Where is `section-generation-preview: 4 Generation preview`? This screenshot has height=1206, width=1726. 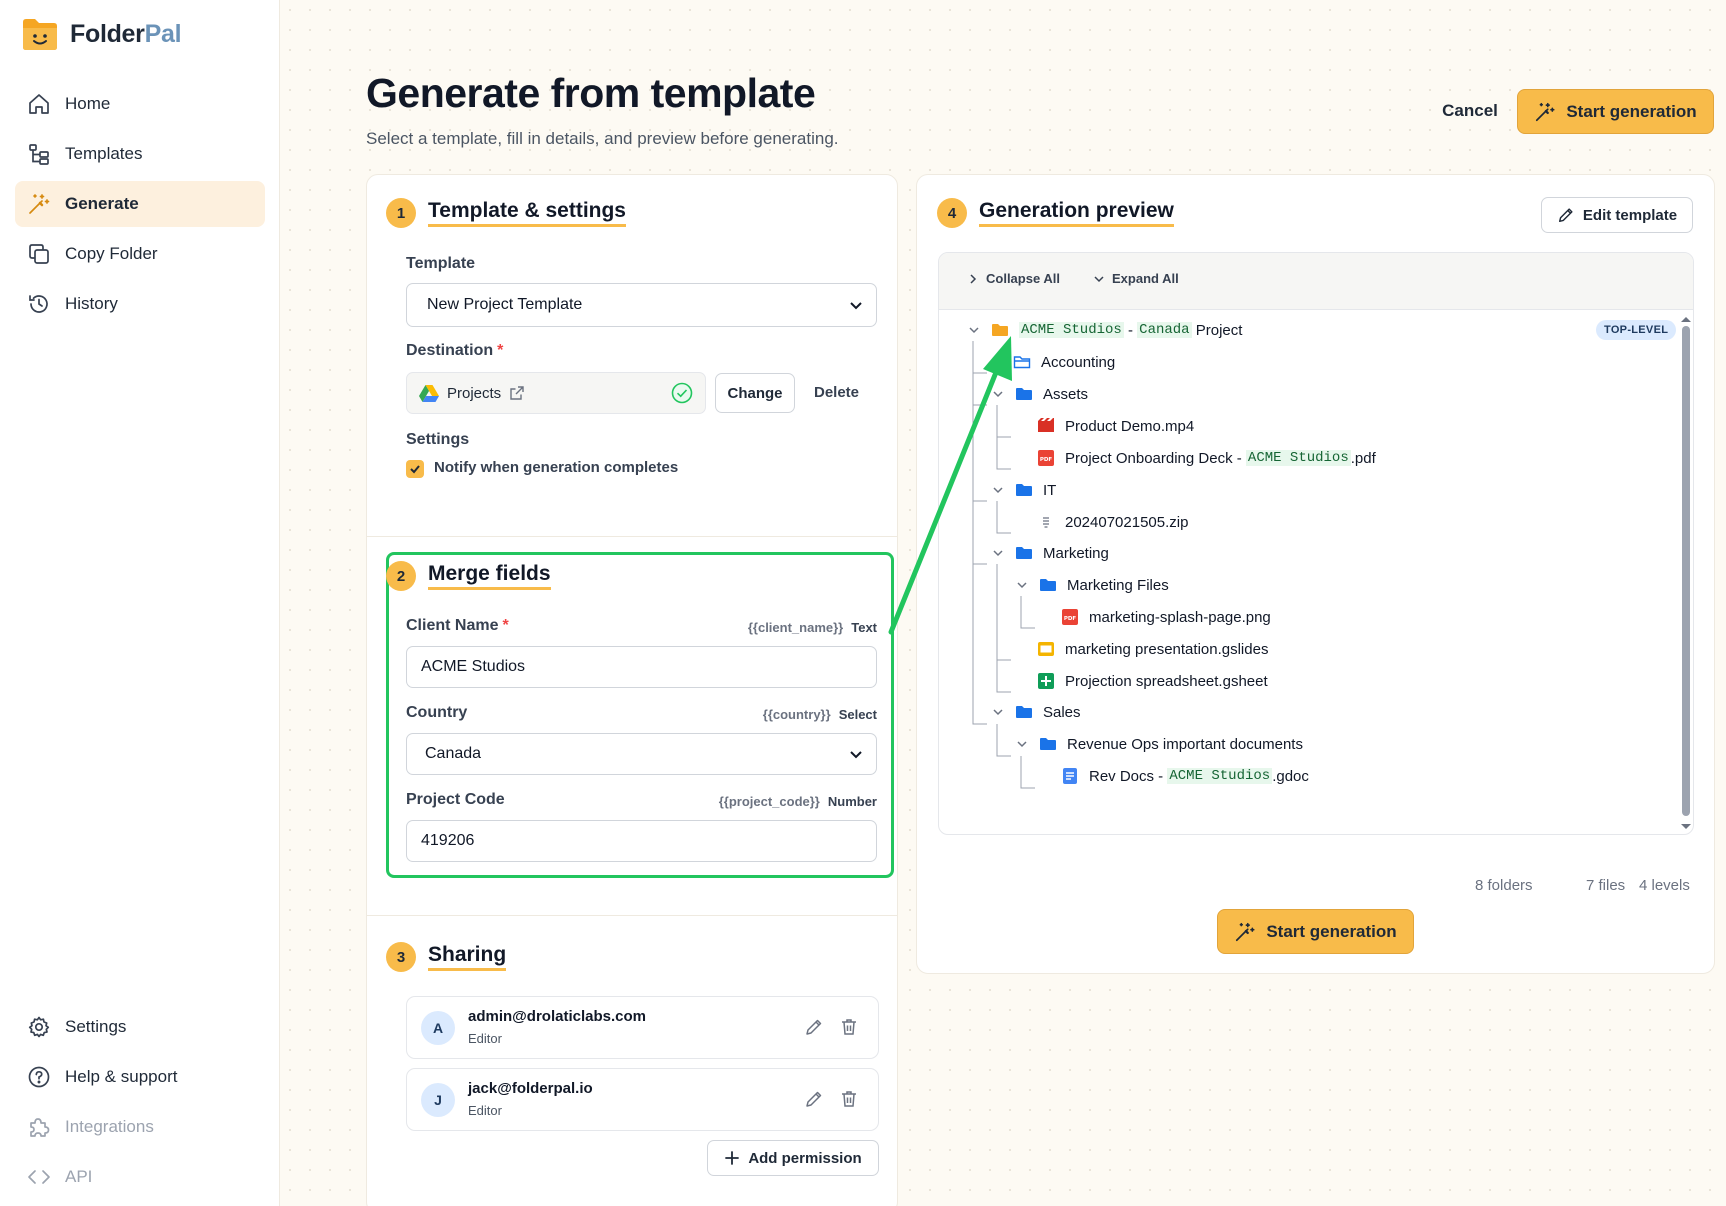
section-generation-preview: 4 Generation preview is located at coordinates (1055, 213).